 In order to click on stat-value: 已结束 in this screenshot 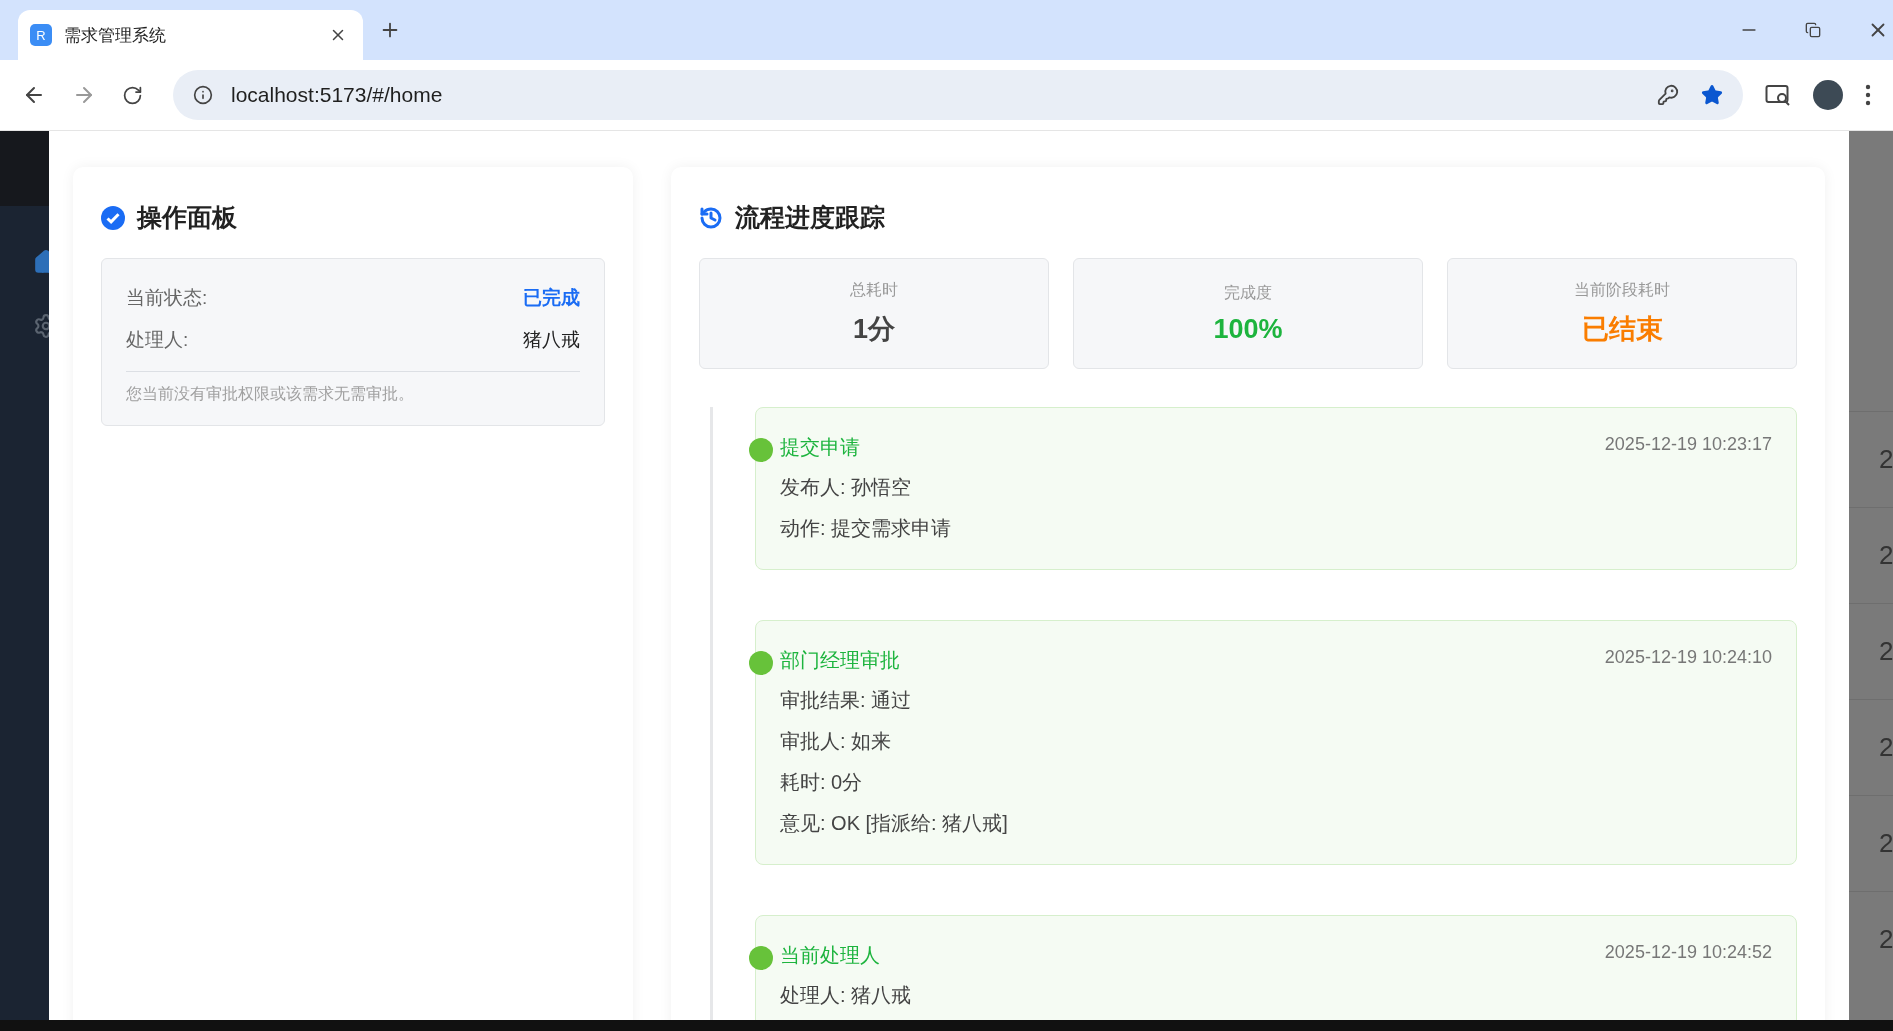, I will do `click(1622, 329)`.